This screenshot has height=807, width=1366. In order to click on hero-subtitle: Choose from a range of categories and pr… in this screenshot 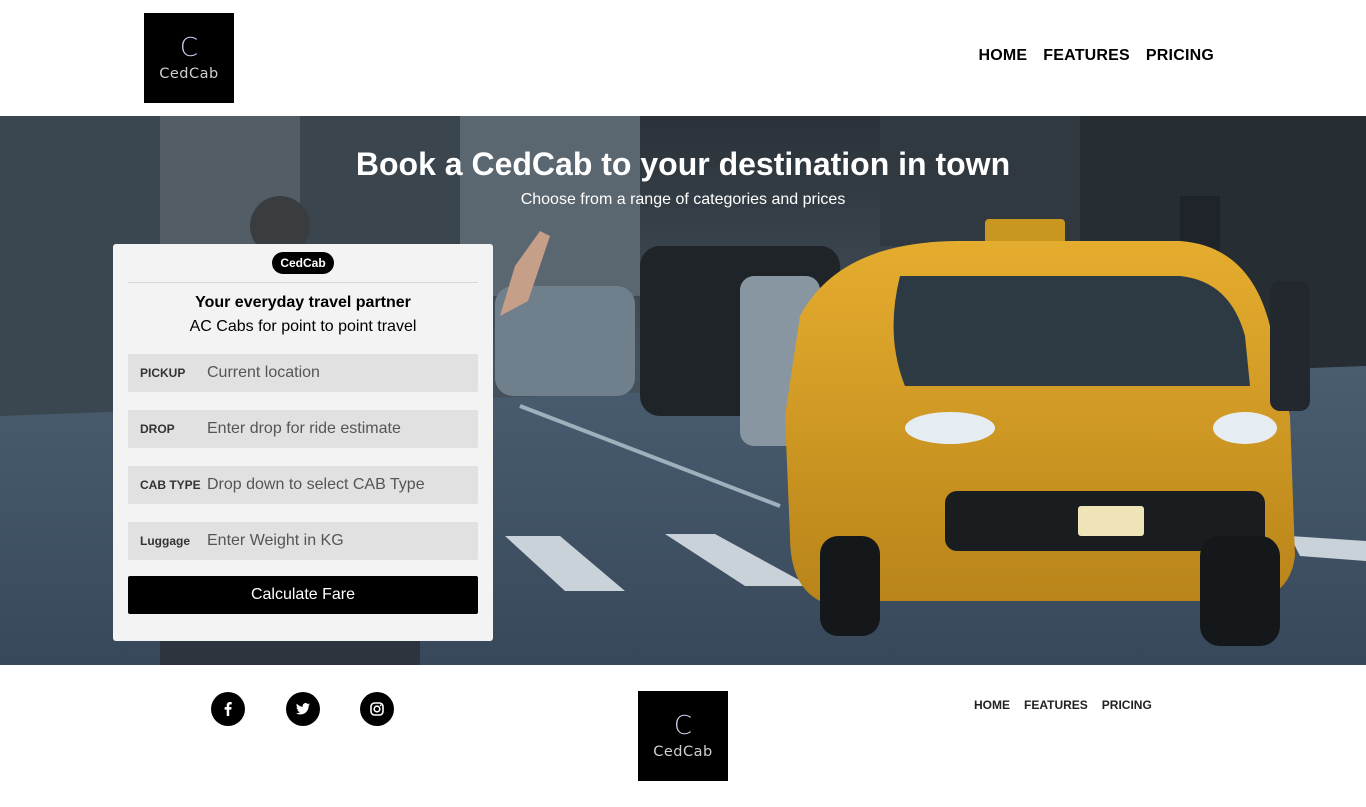, I will do `click(683, 199)`.